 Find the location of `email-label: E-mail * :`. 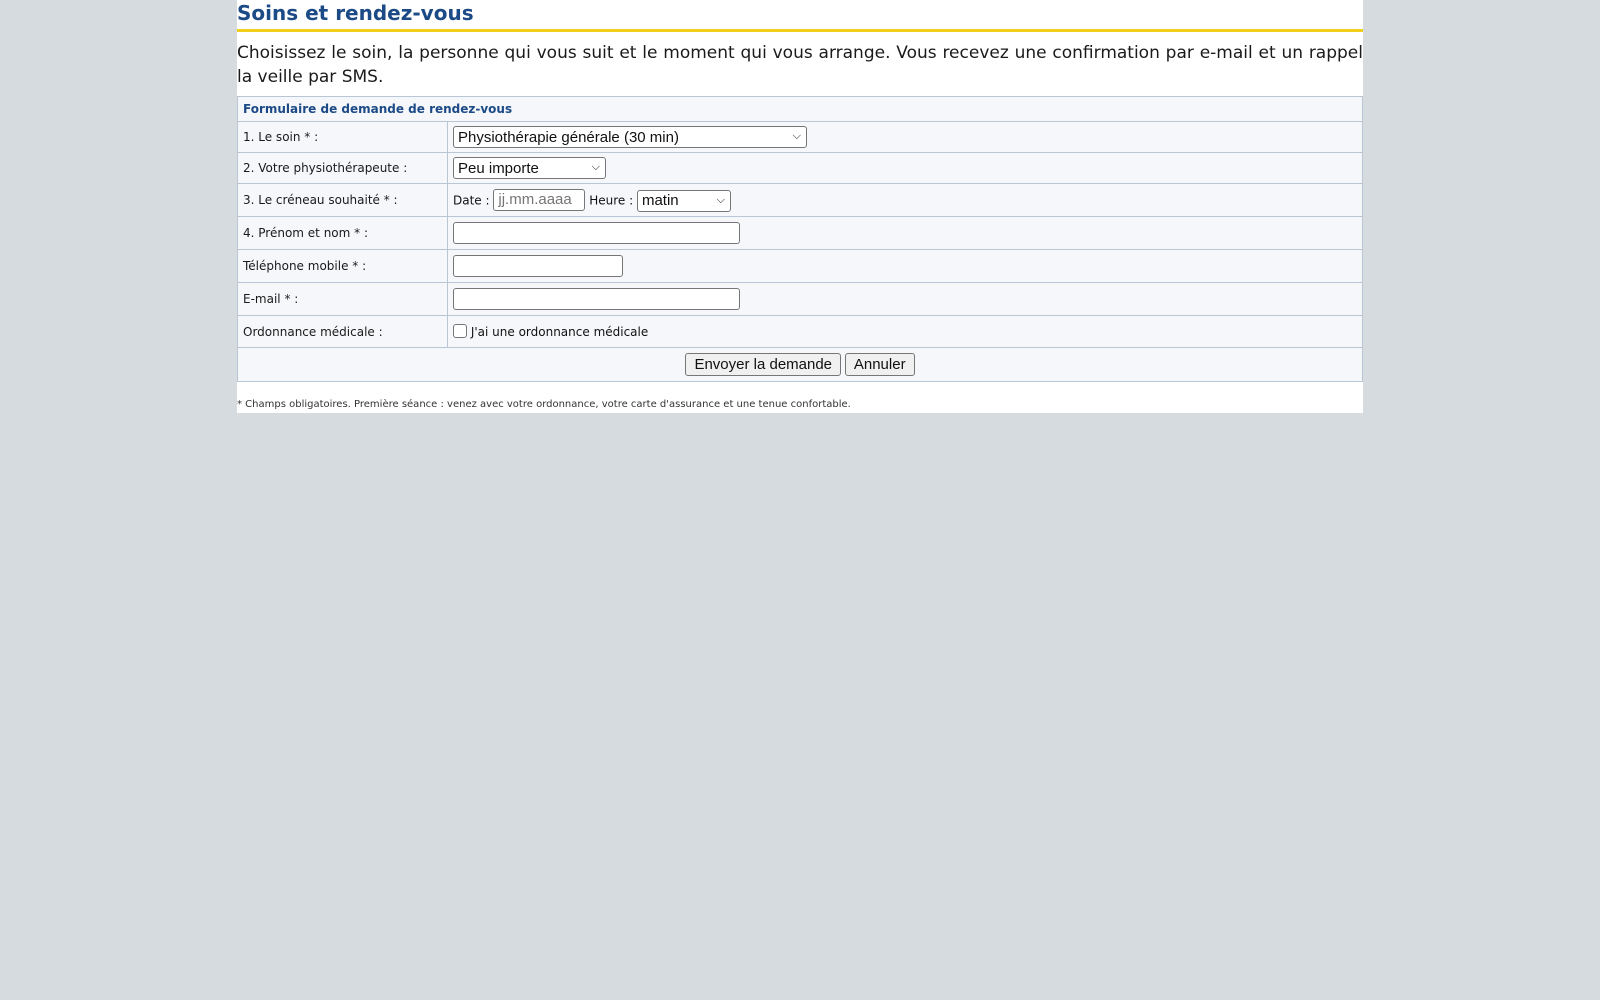

email-label: E-mail * : is located at coordinates (342, 299).